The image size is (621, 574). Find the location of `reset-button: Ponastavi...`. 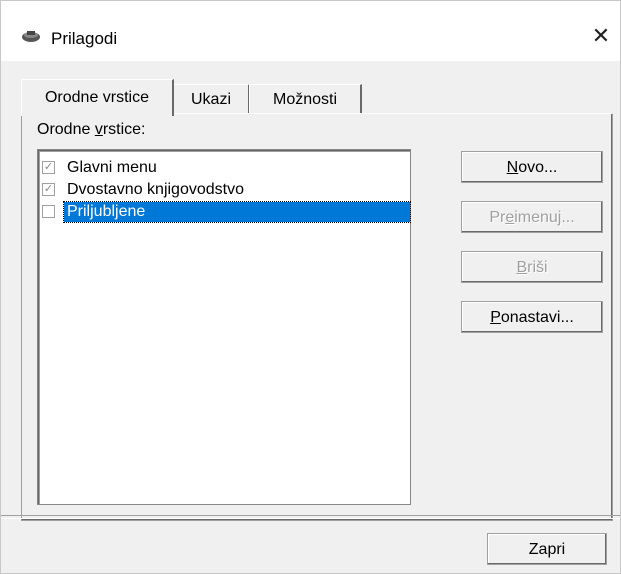

reset-button: Ponastavi... is located at coordinates (532, 317).